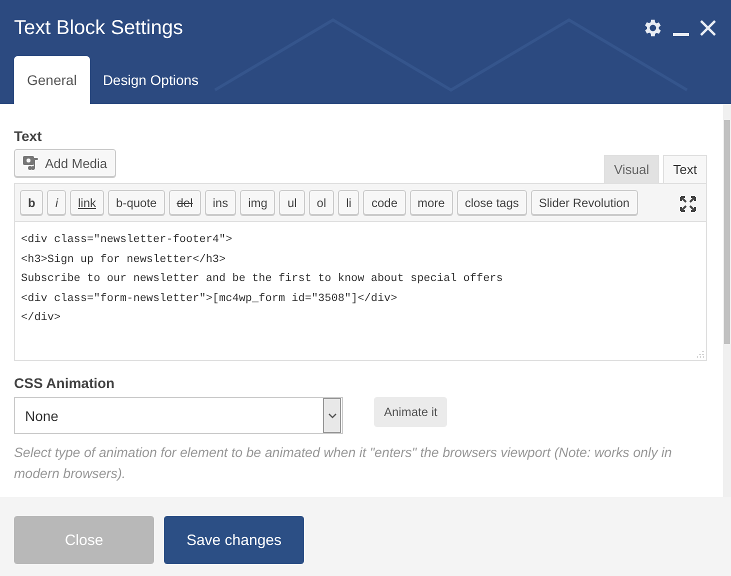  Describe the element at coordinates (700, 354) in the screenshot. I see `resize-grip-icon` at that location.